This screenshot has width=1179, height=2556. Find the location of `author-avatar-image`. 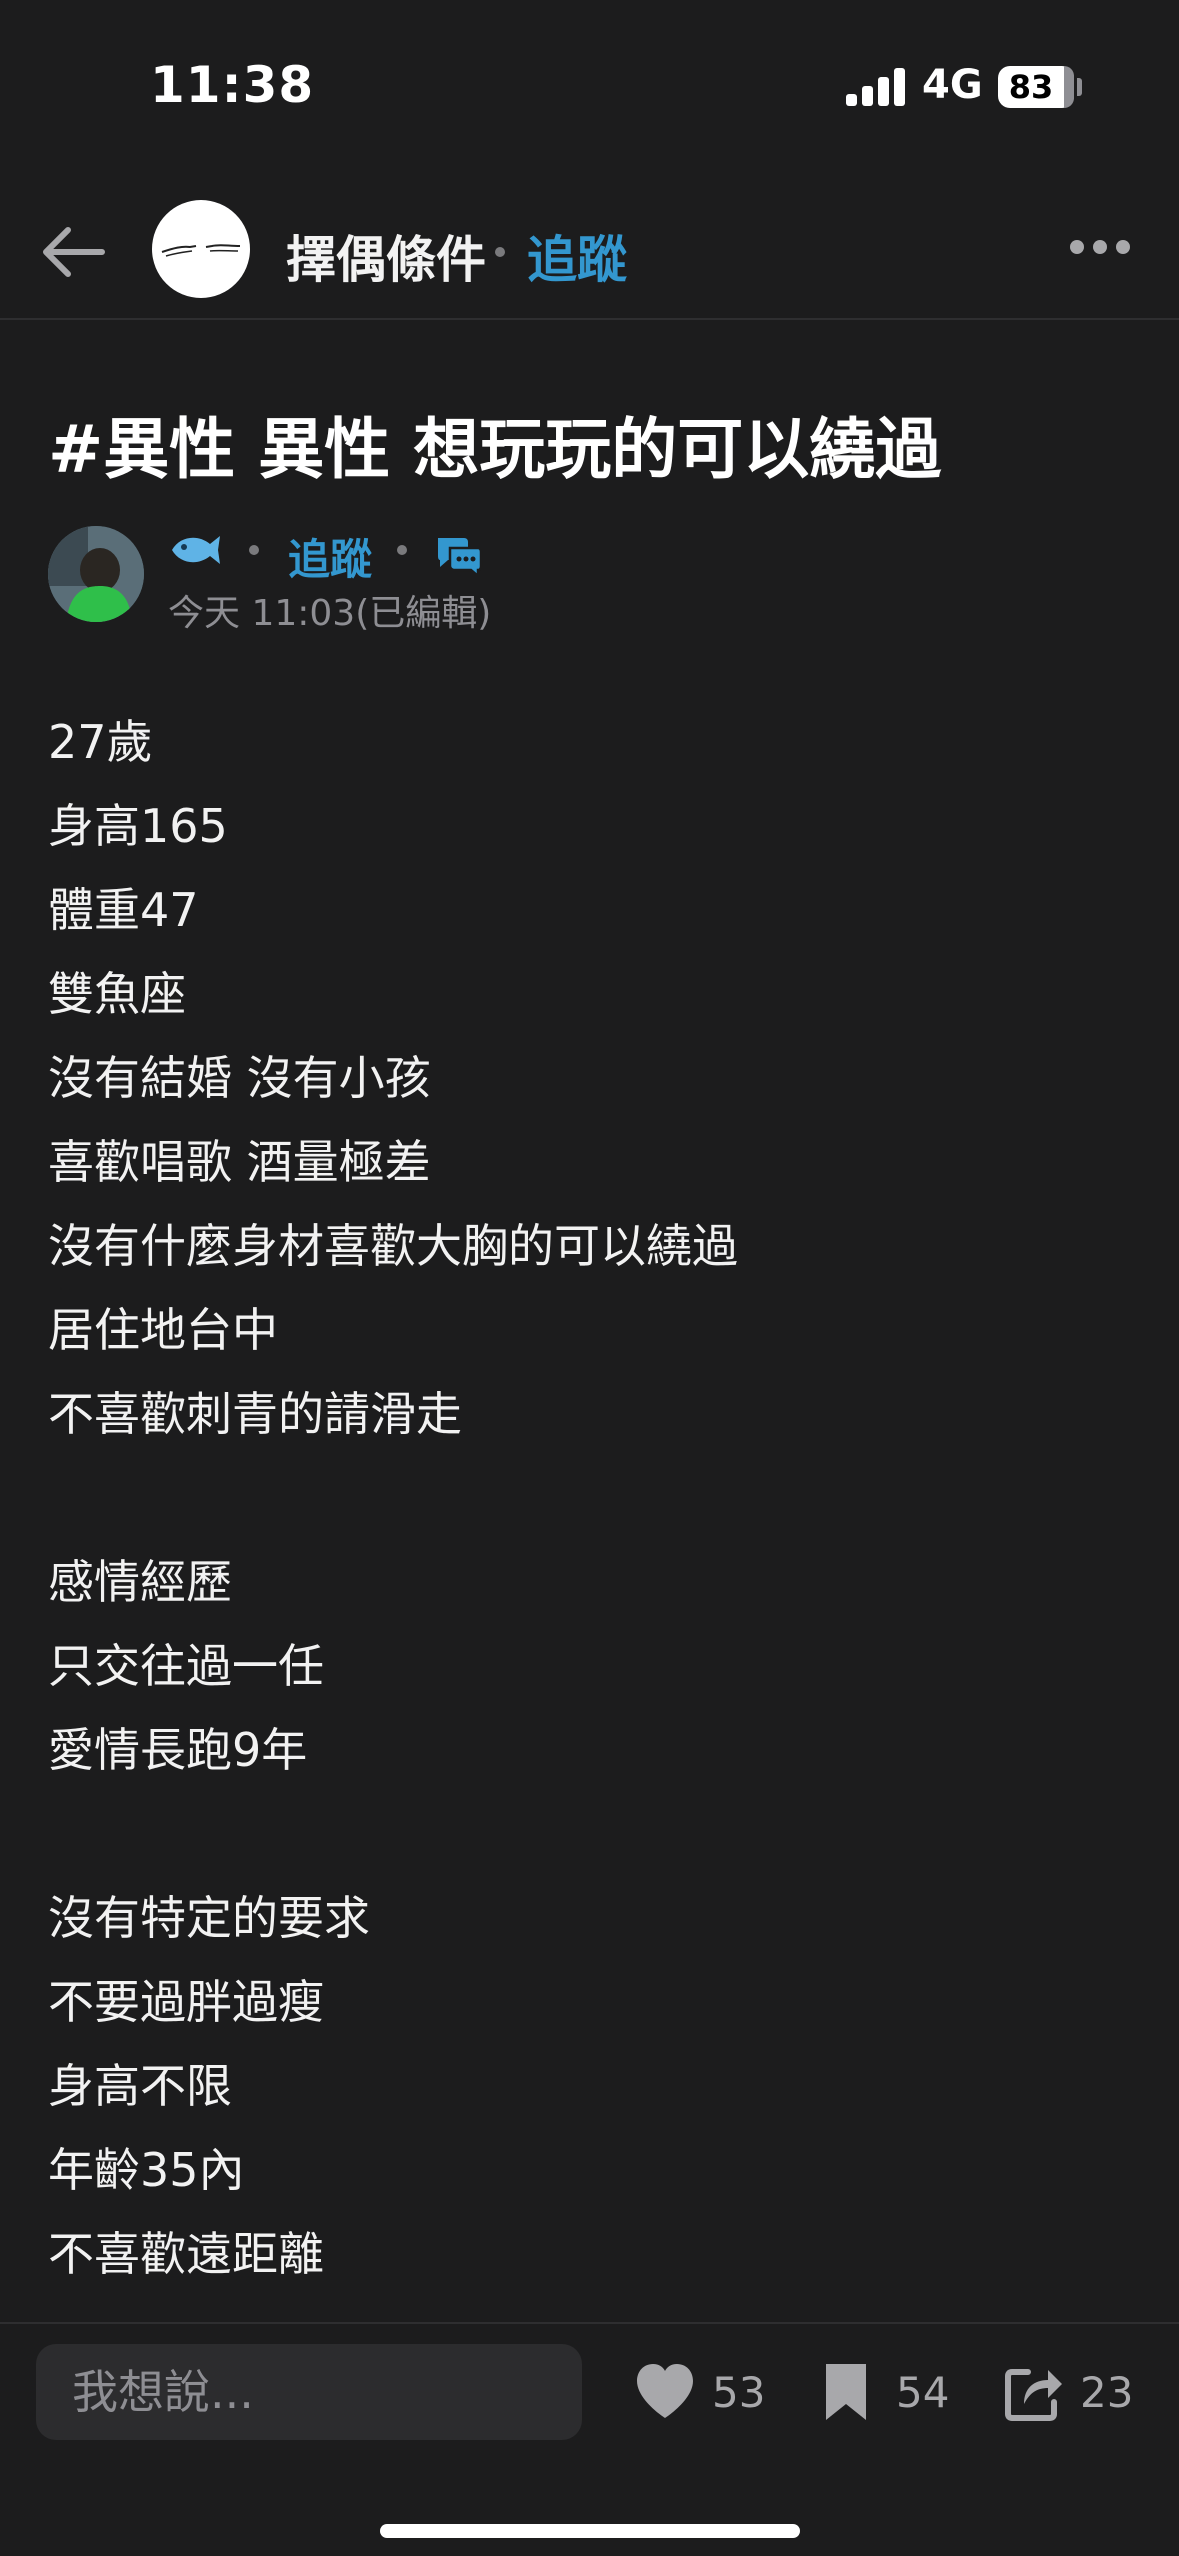

author-avatar-image is located at coordinates (96, 574).